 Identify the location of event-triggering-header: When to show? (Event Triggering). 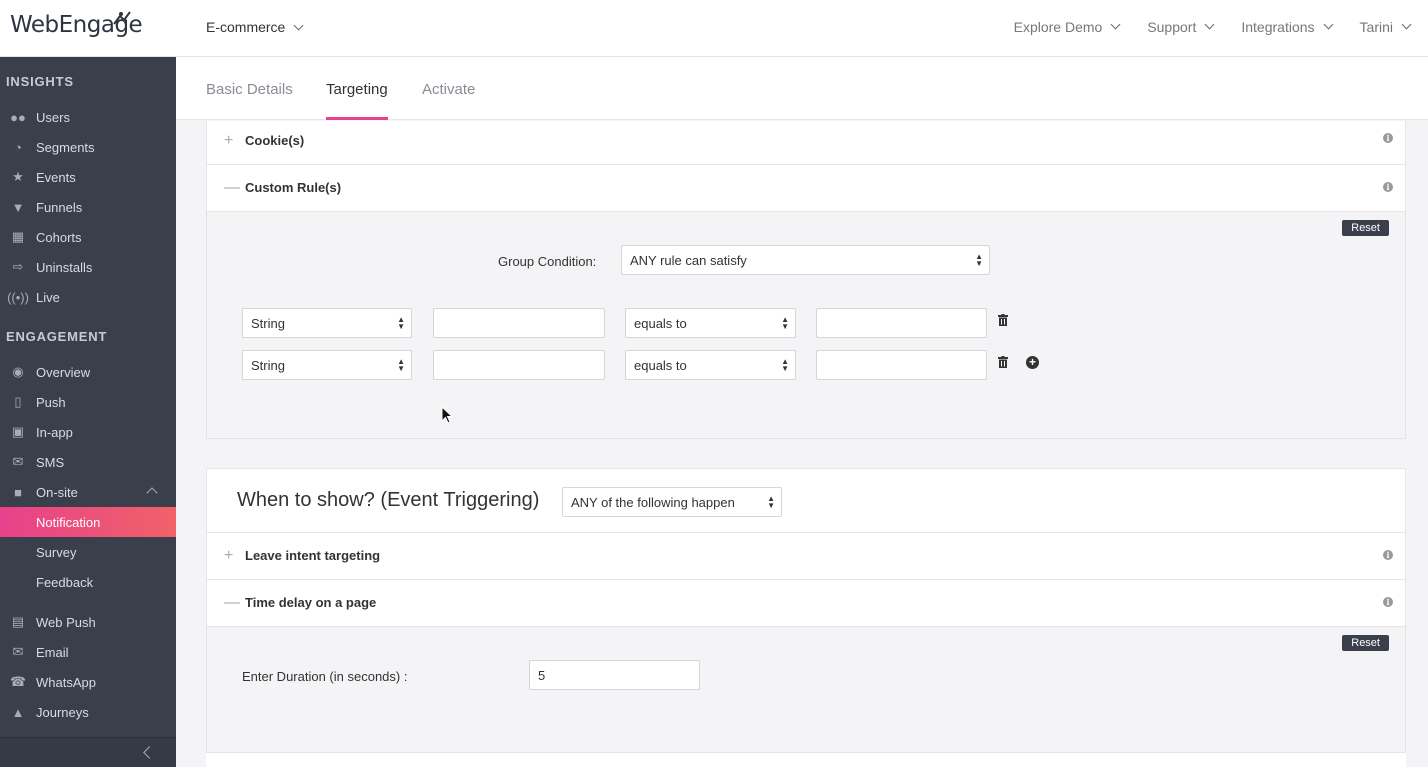
(806, 500).